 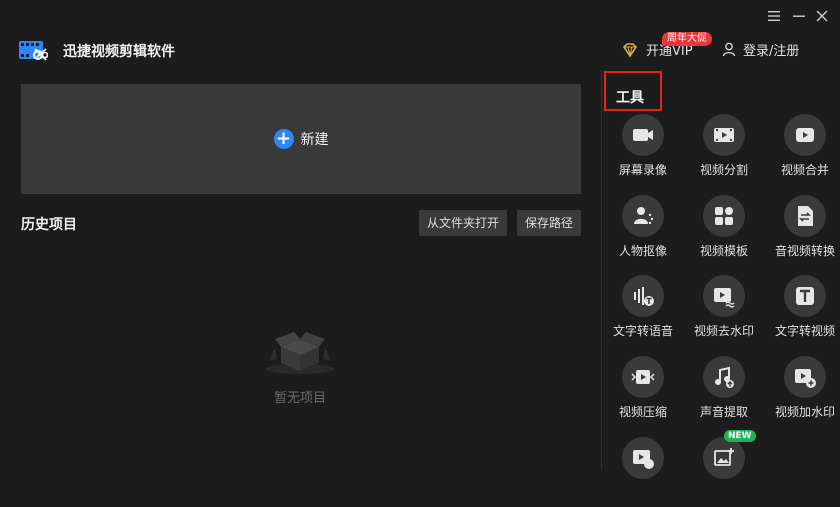 I want to click on diamond-icon, so click(x=630, y=49).